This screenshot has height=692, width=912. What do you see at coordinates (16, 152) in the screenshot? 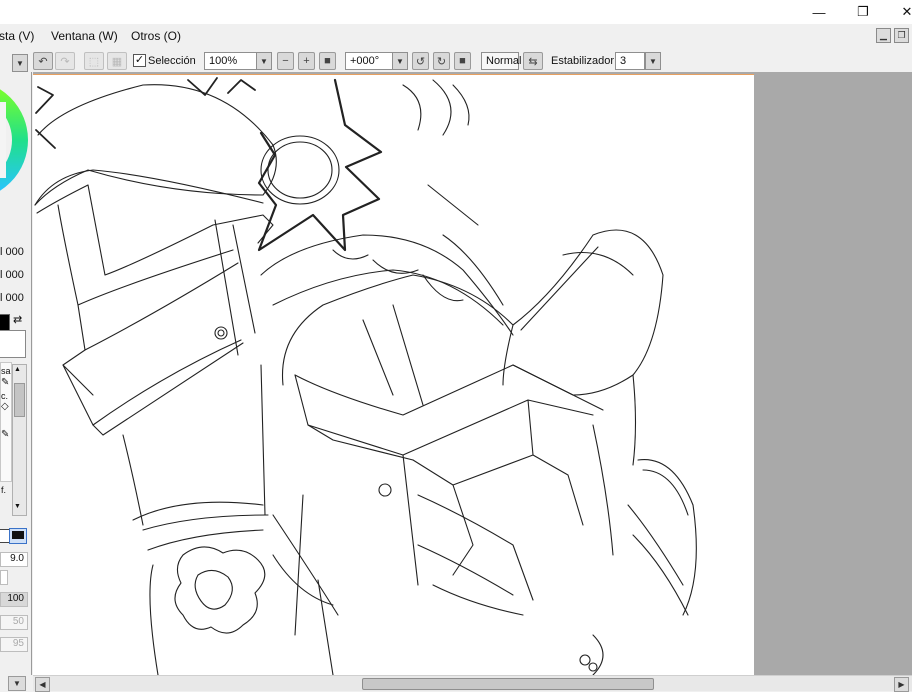
I see `color-wheel` at bounding box center [16, 152].